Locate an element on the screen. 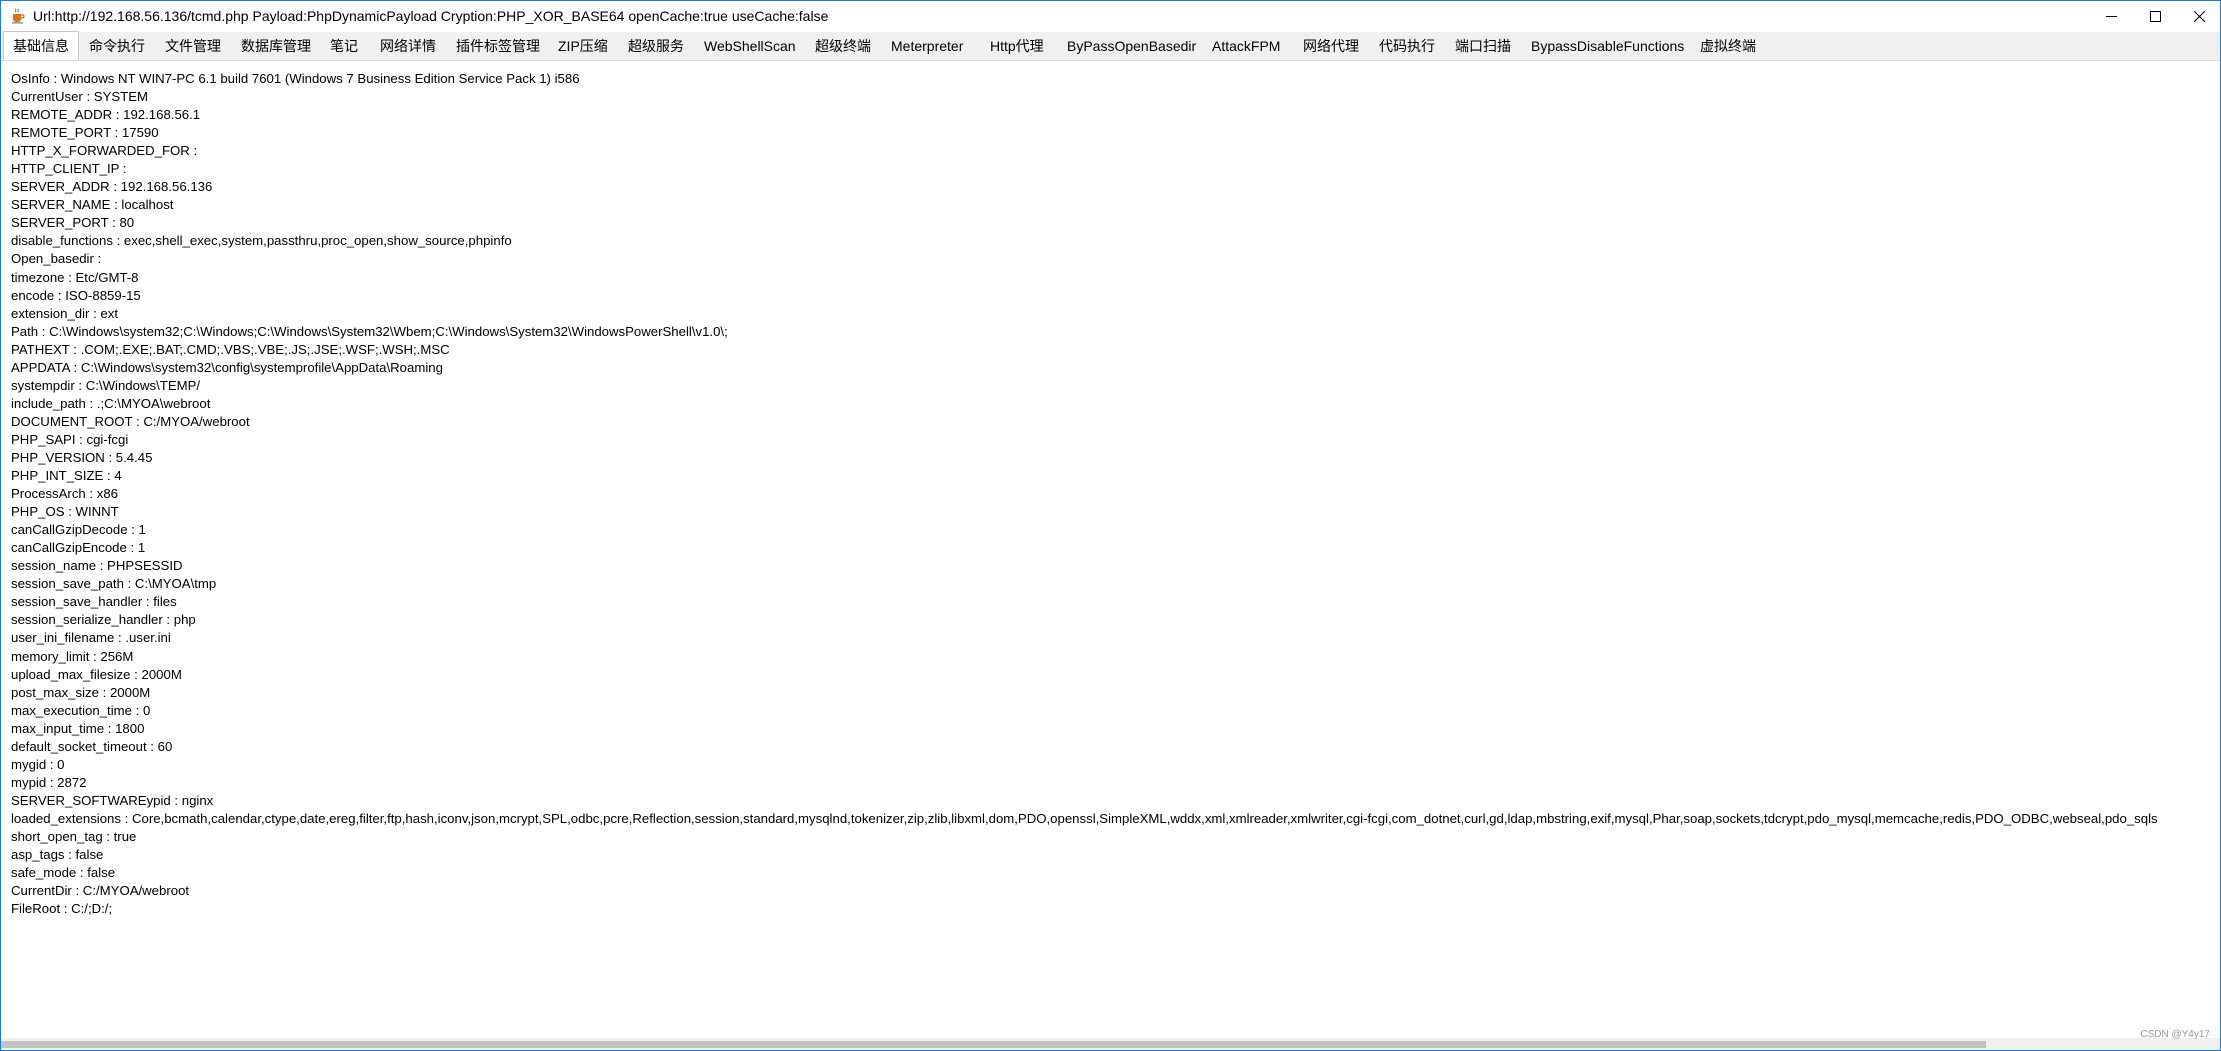 The width and height of the screenshot is (2221, 1051). info-line: session_serialize_handler : php is located at coordinates (103, 620).